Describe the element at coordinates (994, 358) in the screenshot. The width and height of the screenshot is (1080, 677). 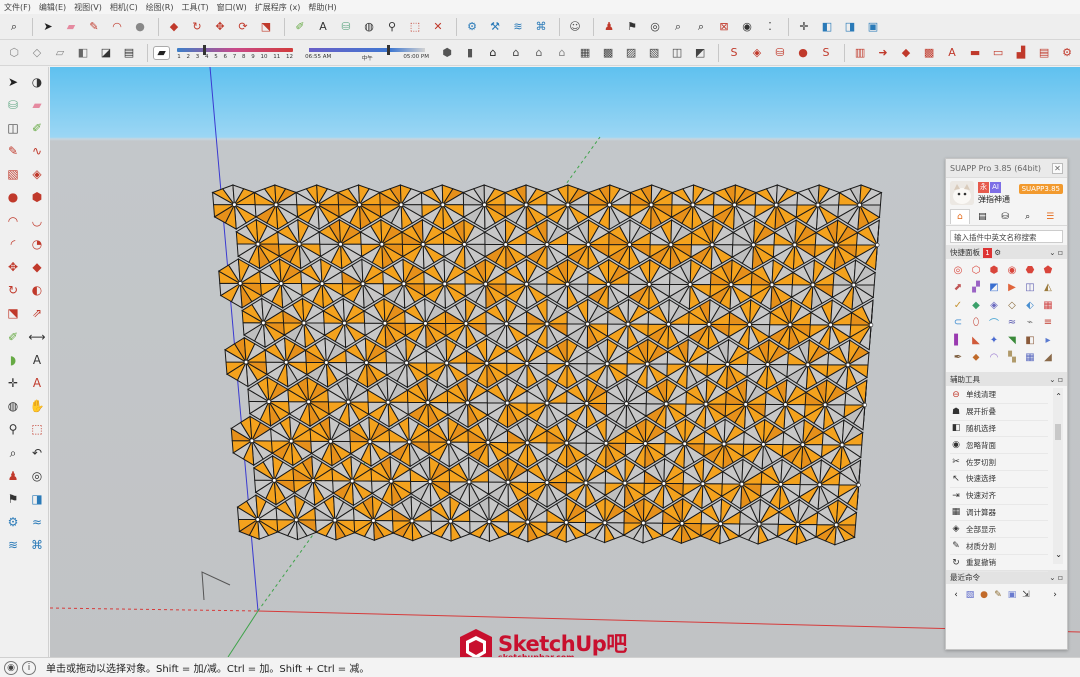
I see `quick-plugin-icon: ◠` at that location.